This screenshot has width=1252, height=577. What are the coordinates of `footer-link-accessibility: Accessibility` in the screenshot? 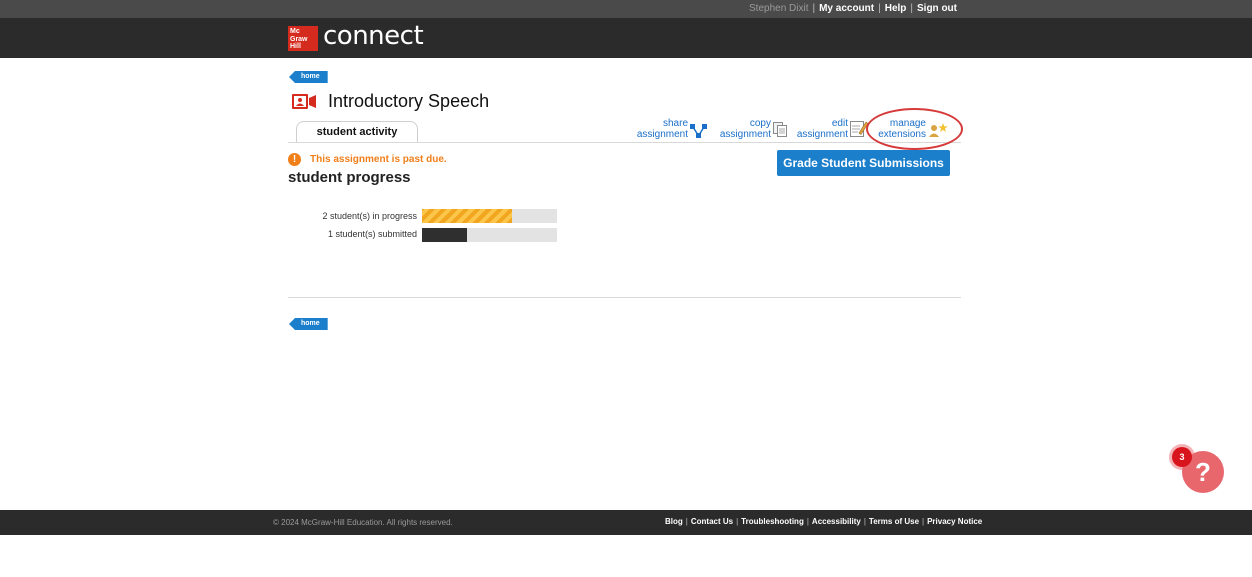 It's located at (836, 521).